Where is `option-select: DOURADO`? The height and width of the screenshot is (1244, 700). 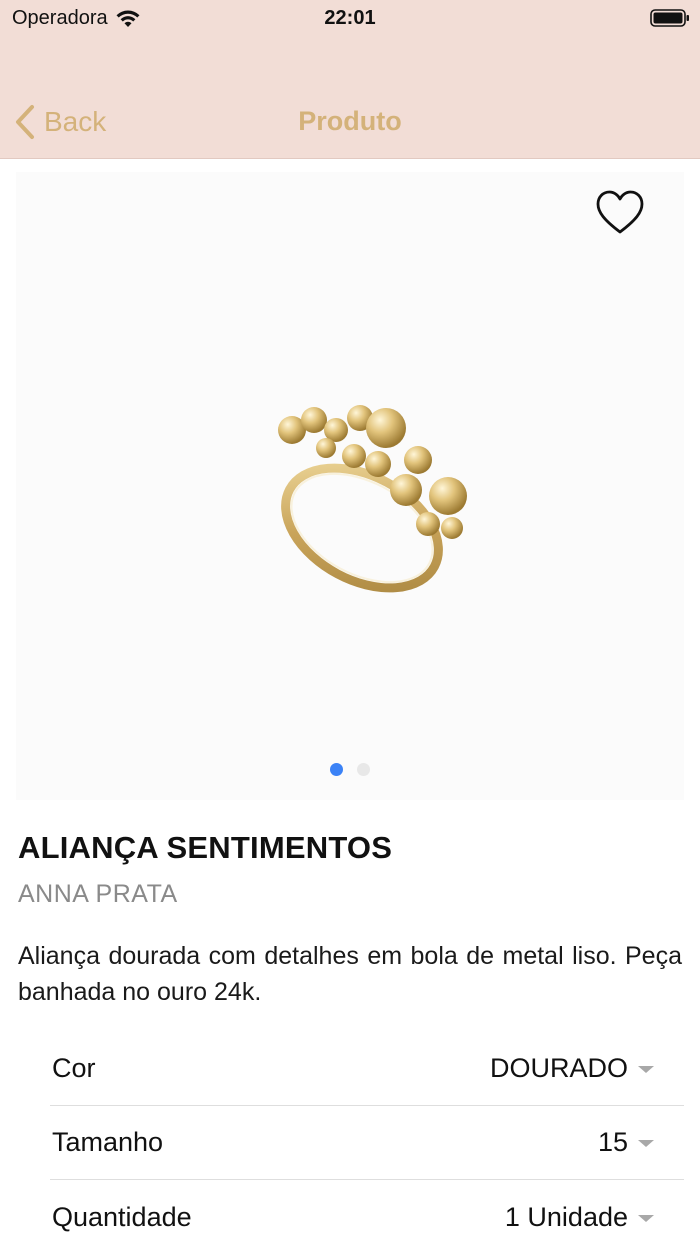
option-select: DOURADO is located at coordinates (587, 1068).